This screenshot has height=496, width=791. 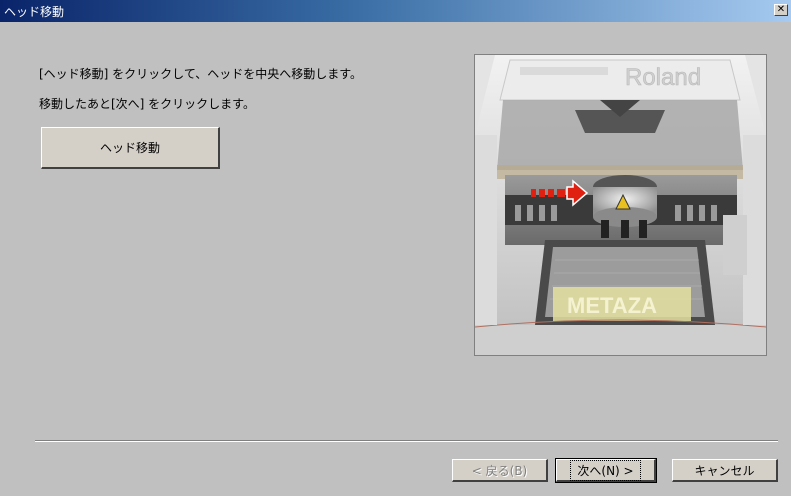 I want to click on close-icon: ✕, so click(x=781, y=9).